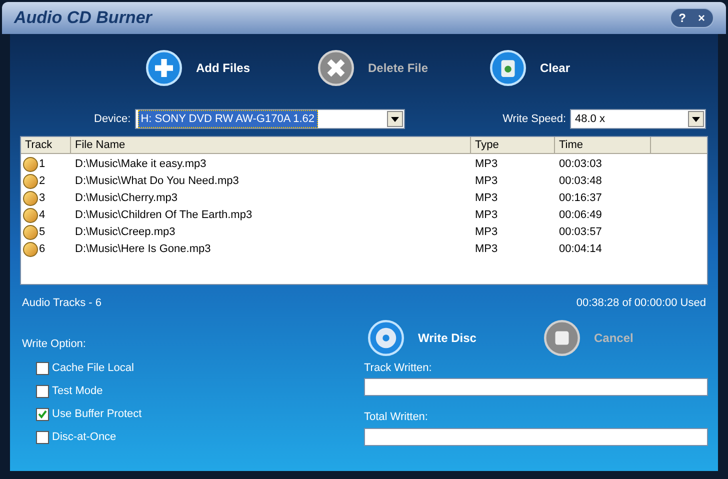  What do you see at coordinates (386, 338) in the screenshot?
I see `disc-icon` at bounding box center [386, 338].